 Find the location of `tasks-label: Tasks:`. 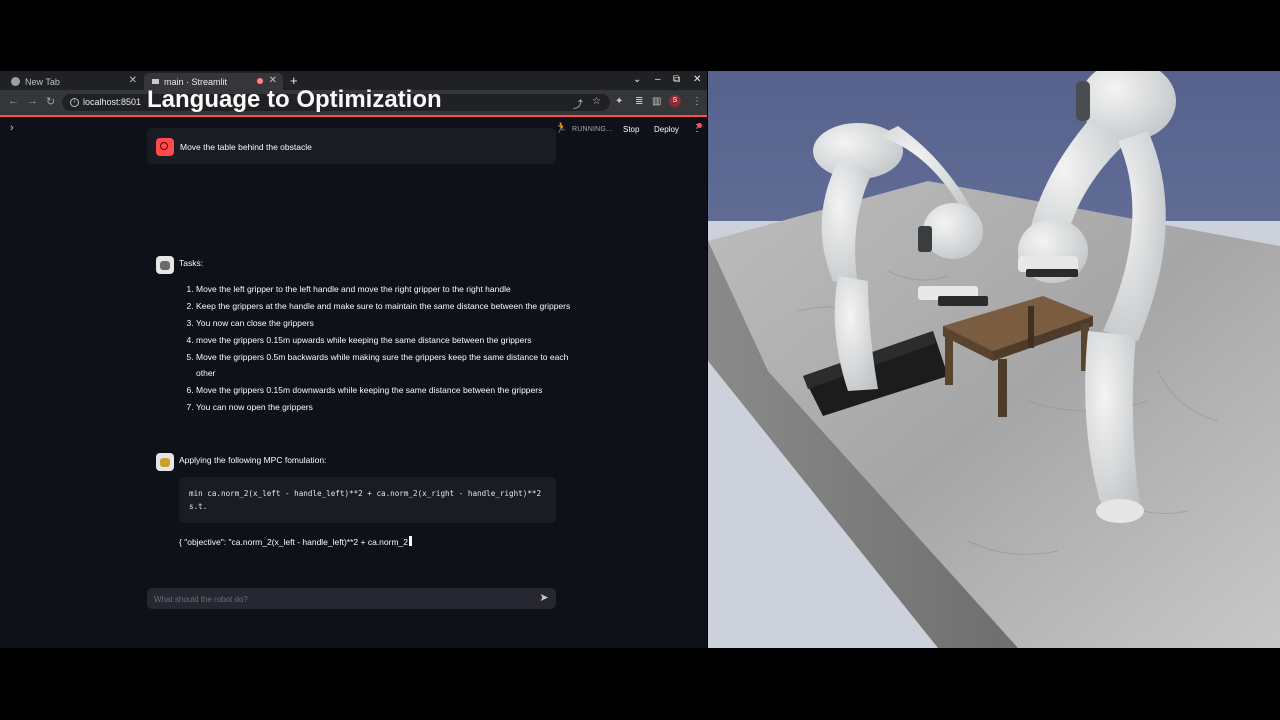

tasks-label: Tasks: is located at coordinates (191, 263).